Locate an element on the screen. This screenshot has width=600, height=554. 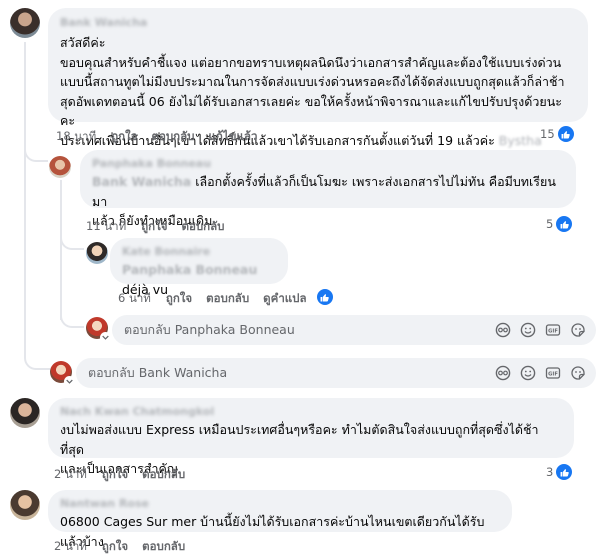
mention-tag: Bystha is located at coordinates (520, 140).